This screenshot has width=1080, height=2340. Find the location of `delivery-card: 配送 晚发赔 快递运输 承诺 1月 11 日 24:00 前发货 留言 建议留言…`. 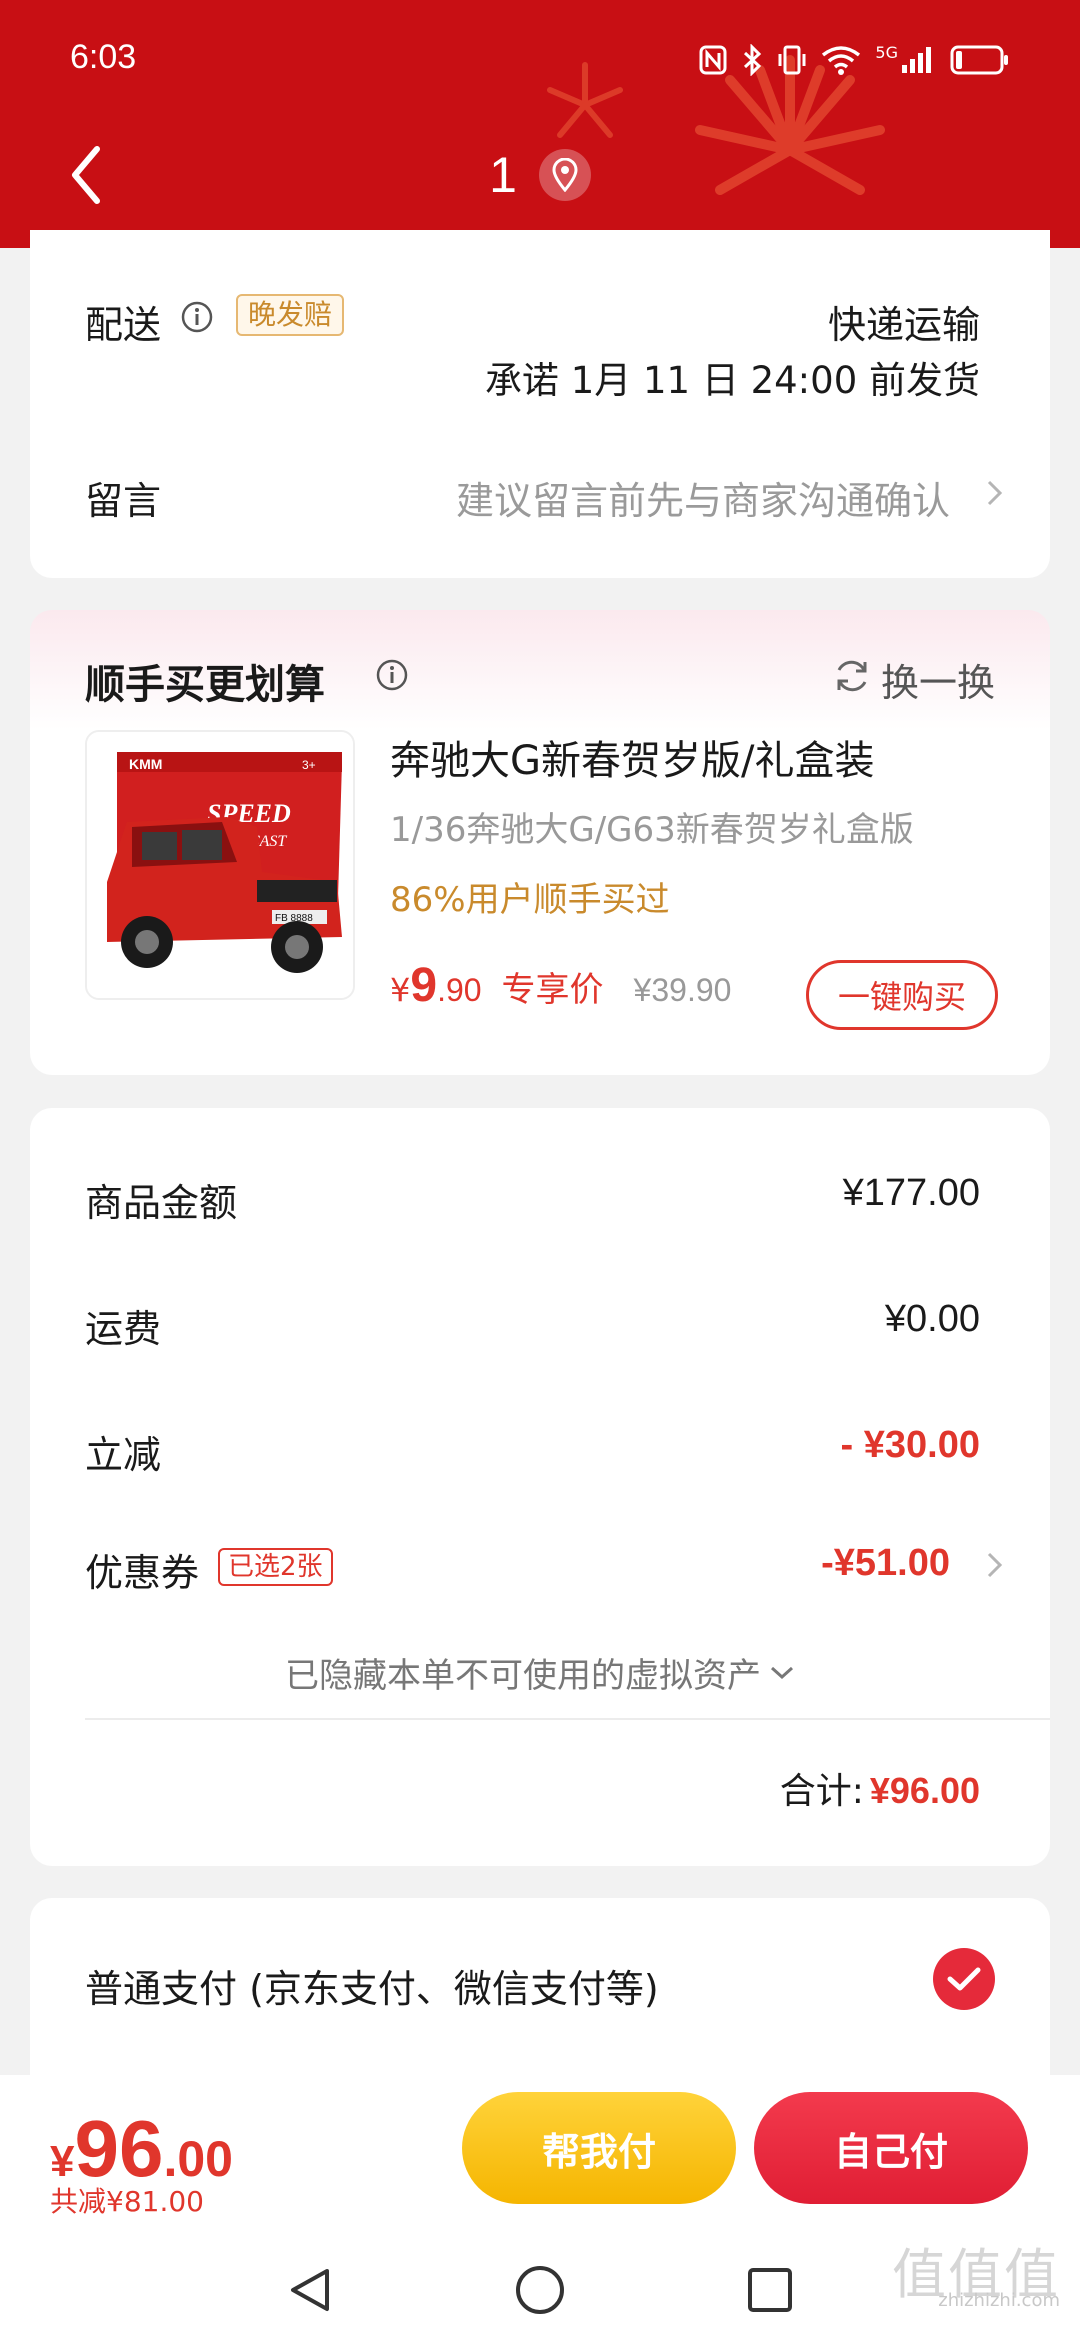

delivery-card: 配送 晚发赔 快递运输 承诺 1月 11 日 24:00 前发货 留言 建议留言… is located at coordinates (540, 404).